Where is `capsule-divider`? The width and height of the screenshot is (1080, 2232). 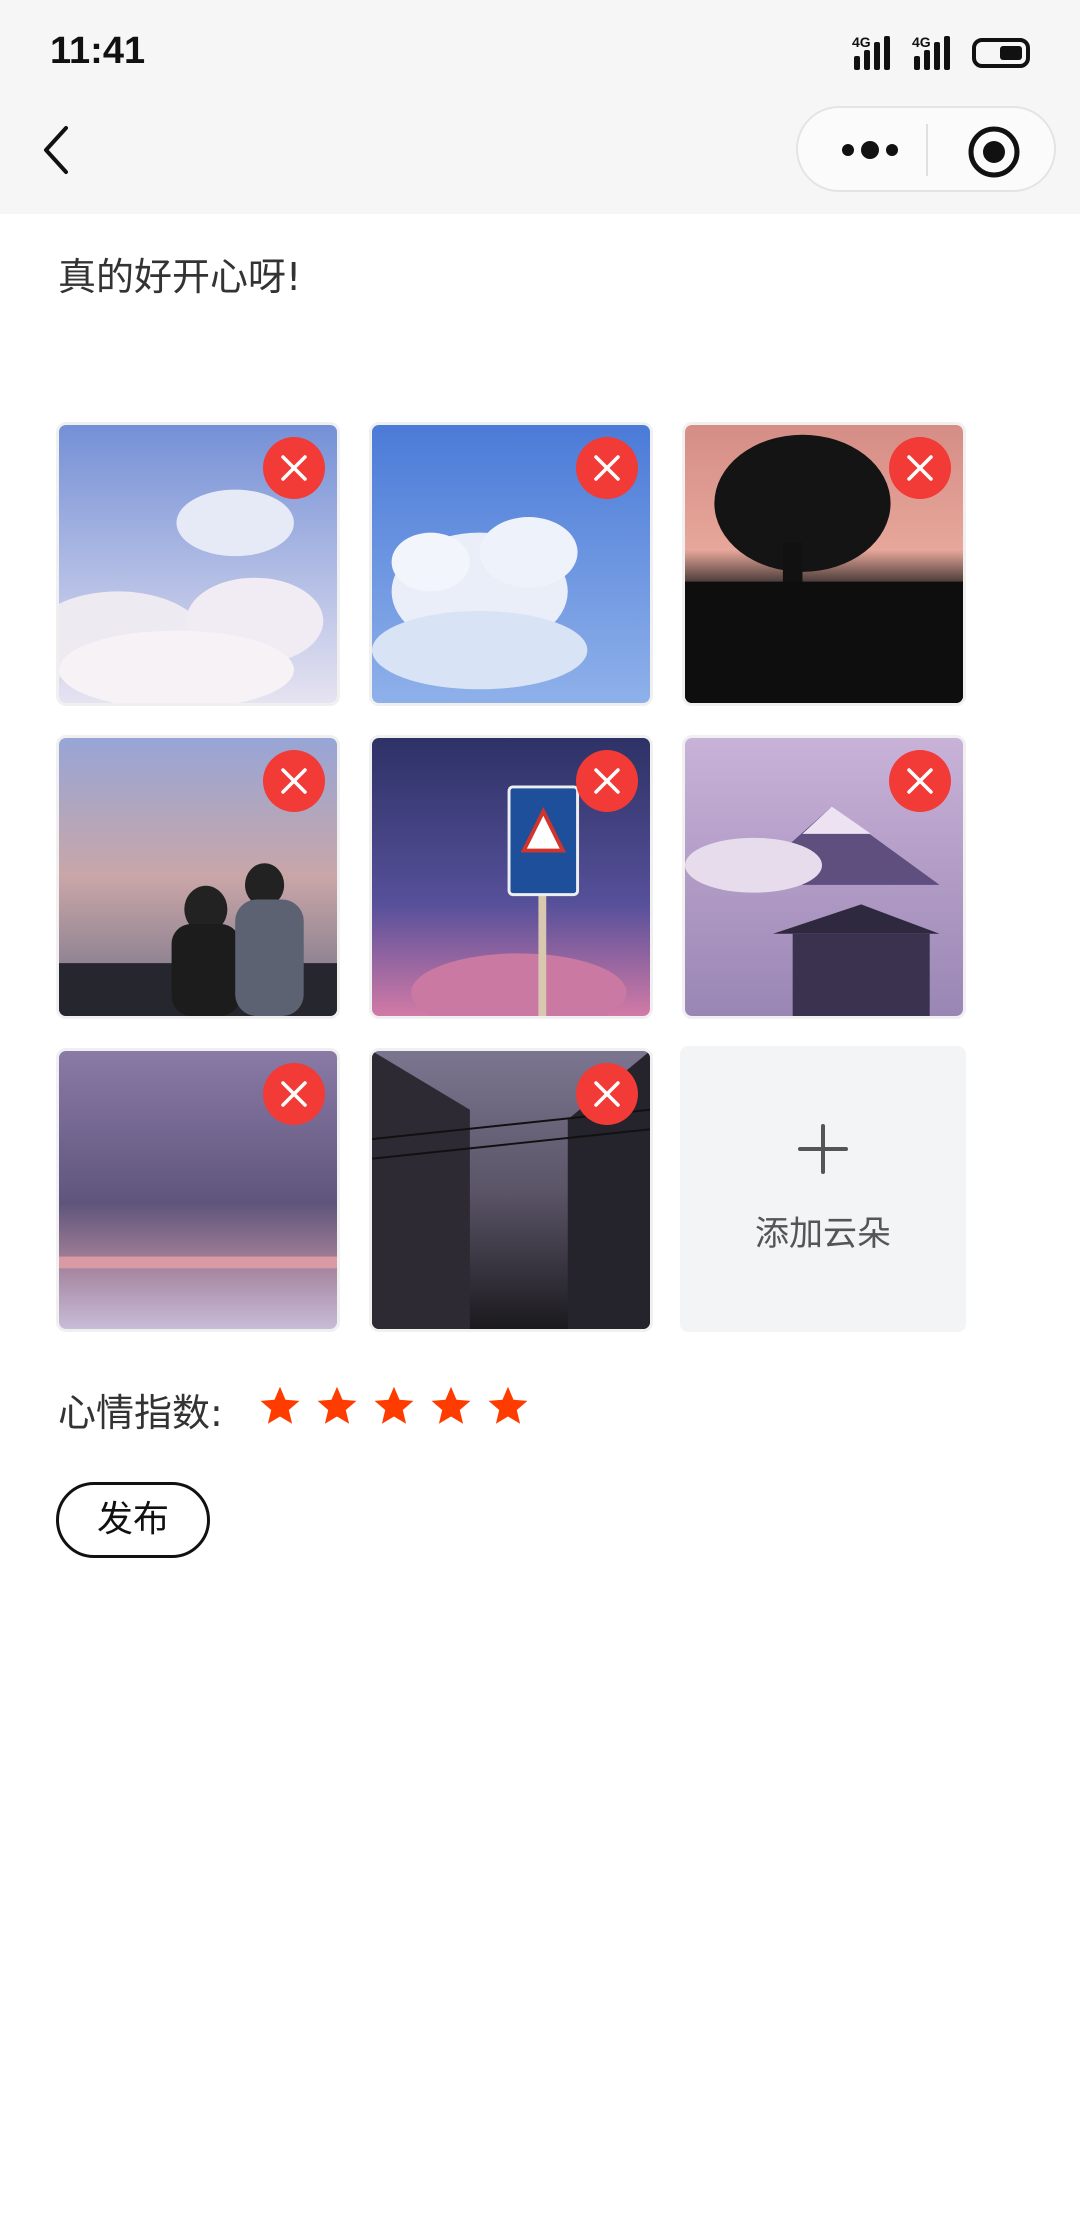
capsule-divider is located at coordinates (927, 150).